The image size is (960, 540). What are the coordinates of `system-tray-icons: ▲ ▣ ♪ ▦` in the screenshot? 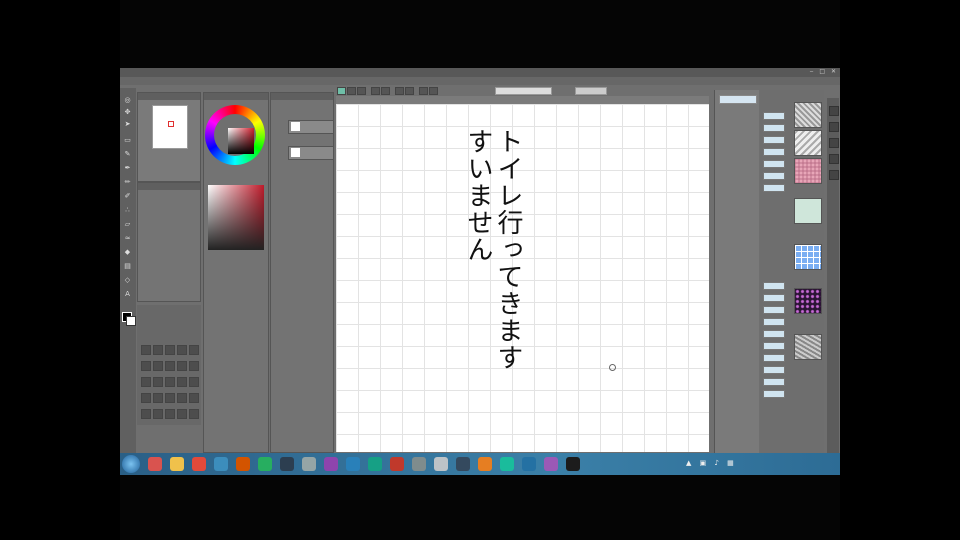 It's located at (711, 463).